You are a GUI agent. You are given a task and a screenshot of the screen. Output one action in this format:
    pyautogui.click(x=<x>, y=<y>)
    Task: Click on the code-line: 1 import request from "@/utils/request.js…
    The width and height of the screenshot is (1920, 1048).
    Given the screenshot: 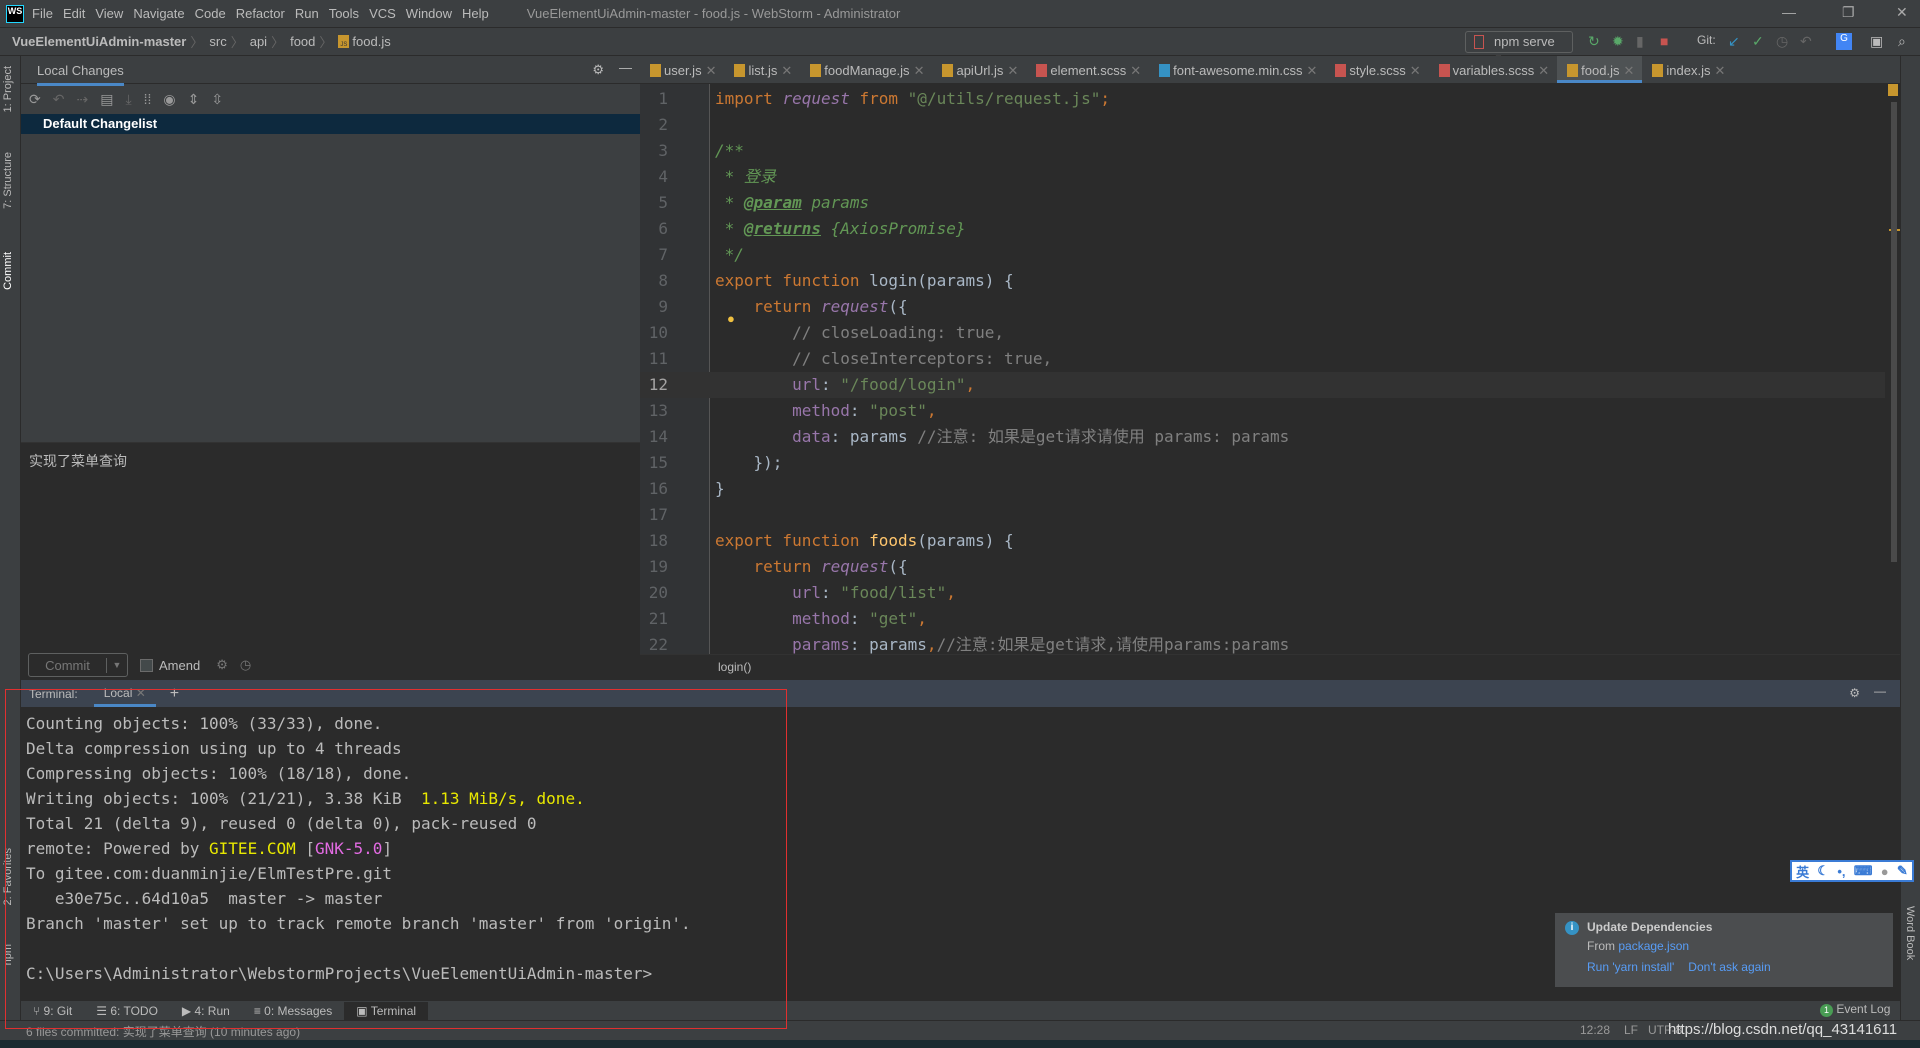 What is the action you would take?
    pyautogui.click(x=1262, y=99)
    